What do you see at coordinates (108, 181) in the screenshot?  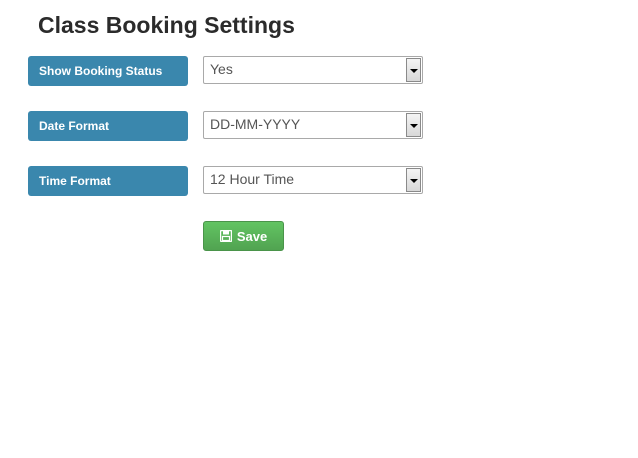 I see `setting-label-time-format: Time Format` at bounding box center [108, 181].